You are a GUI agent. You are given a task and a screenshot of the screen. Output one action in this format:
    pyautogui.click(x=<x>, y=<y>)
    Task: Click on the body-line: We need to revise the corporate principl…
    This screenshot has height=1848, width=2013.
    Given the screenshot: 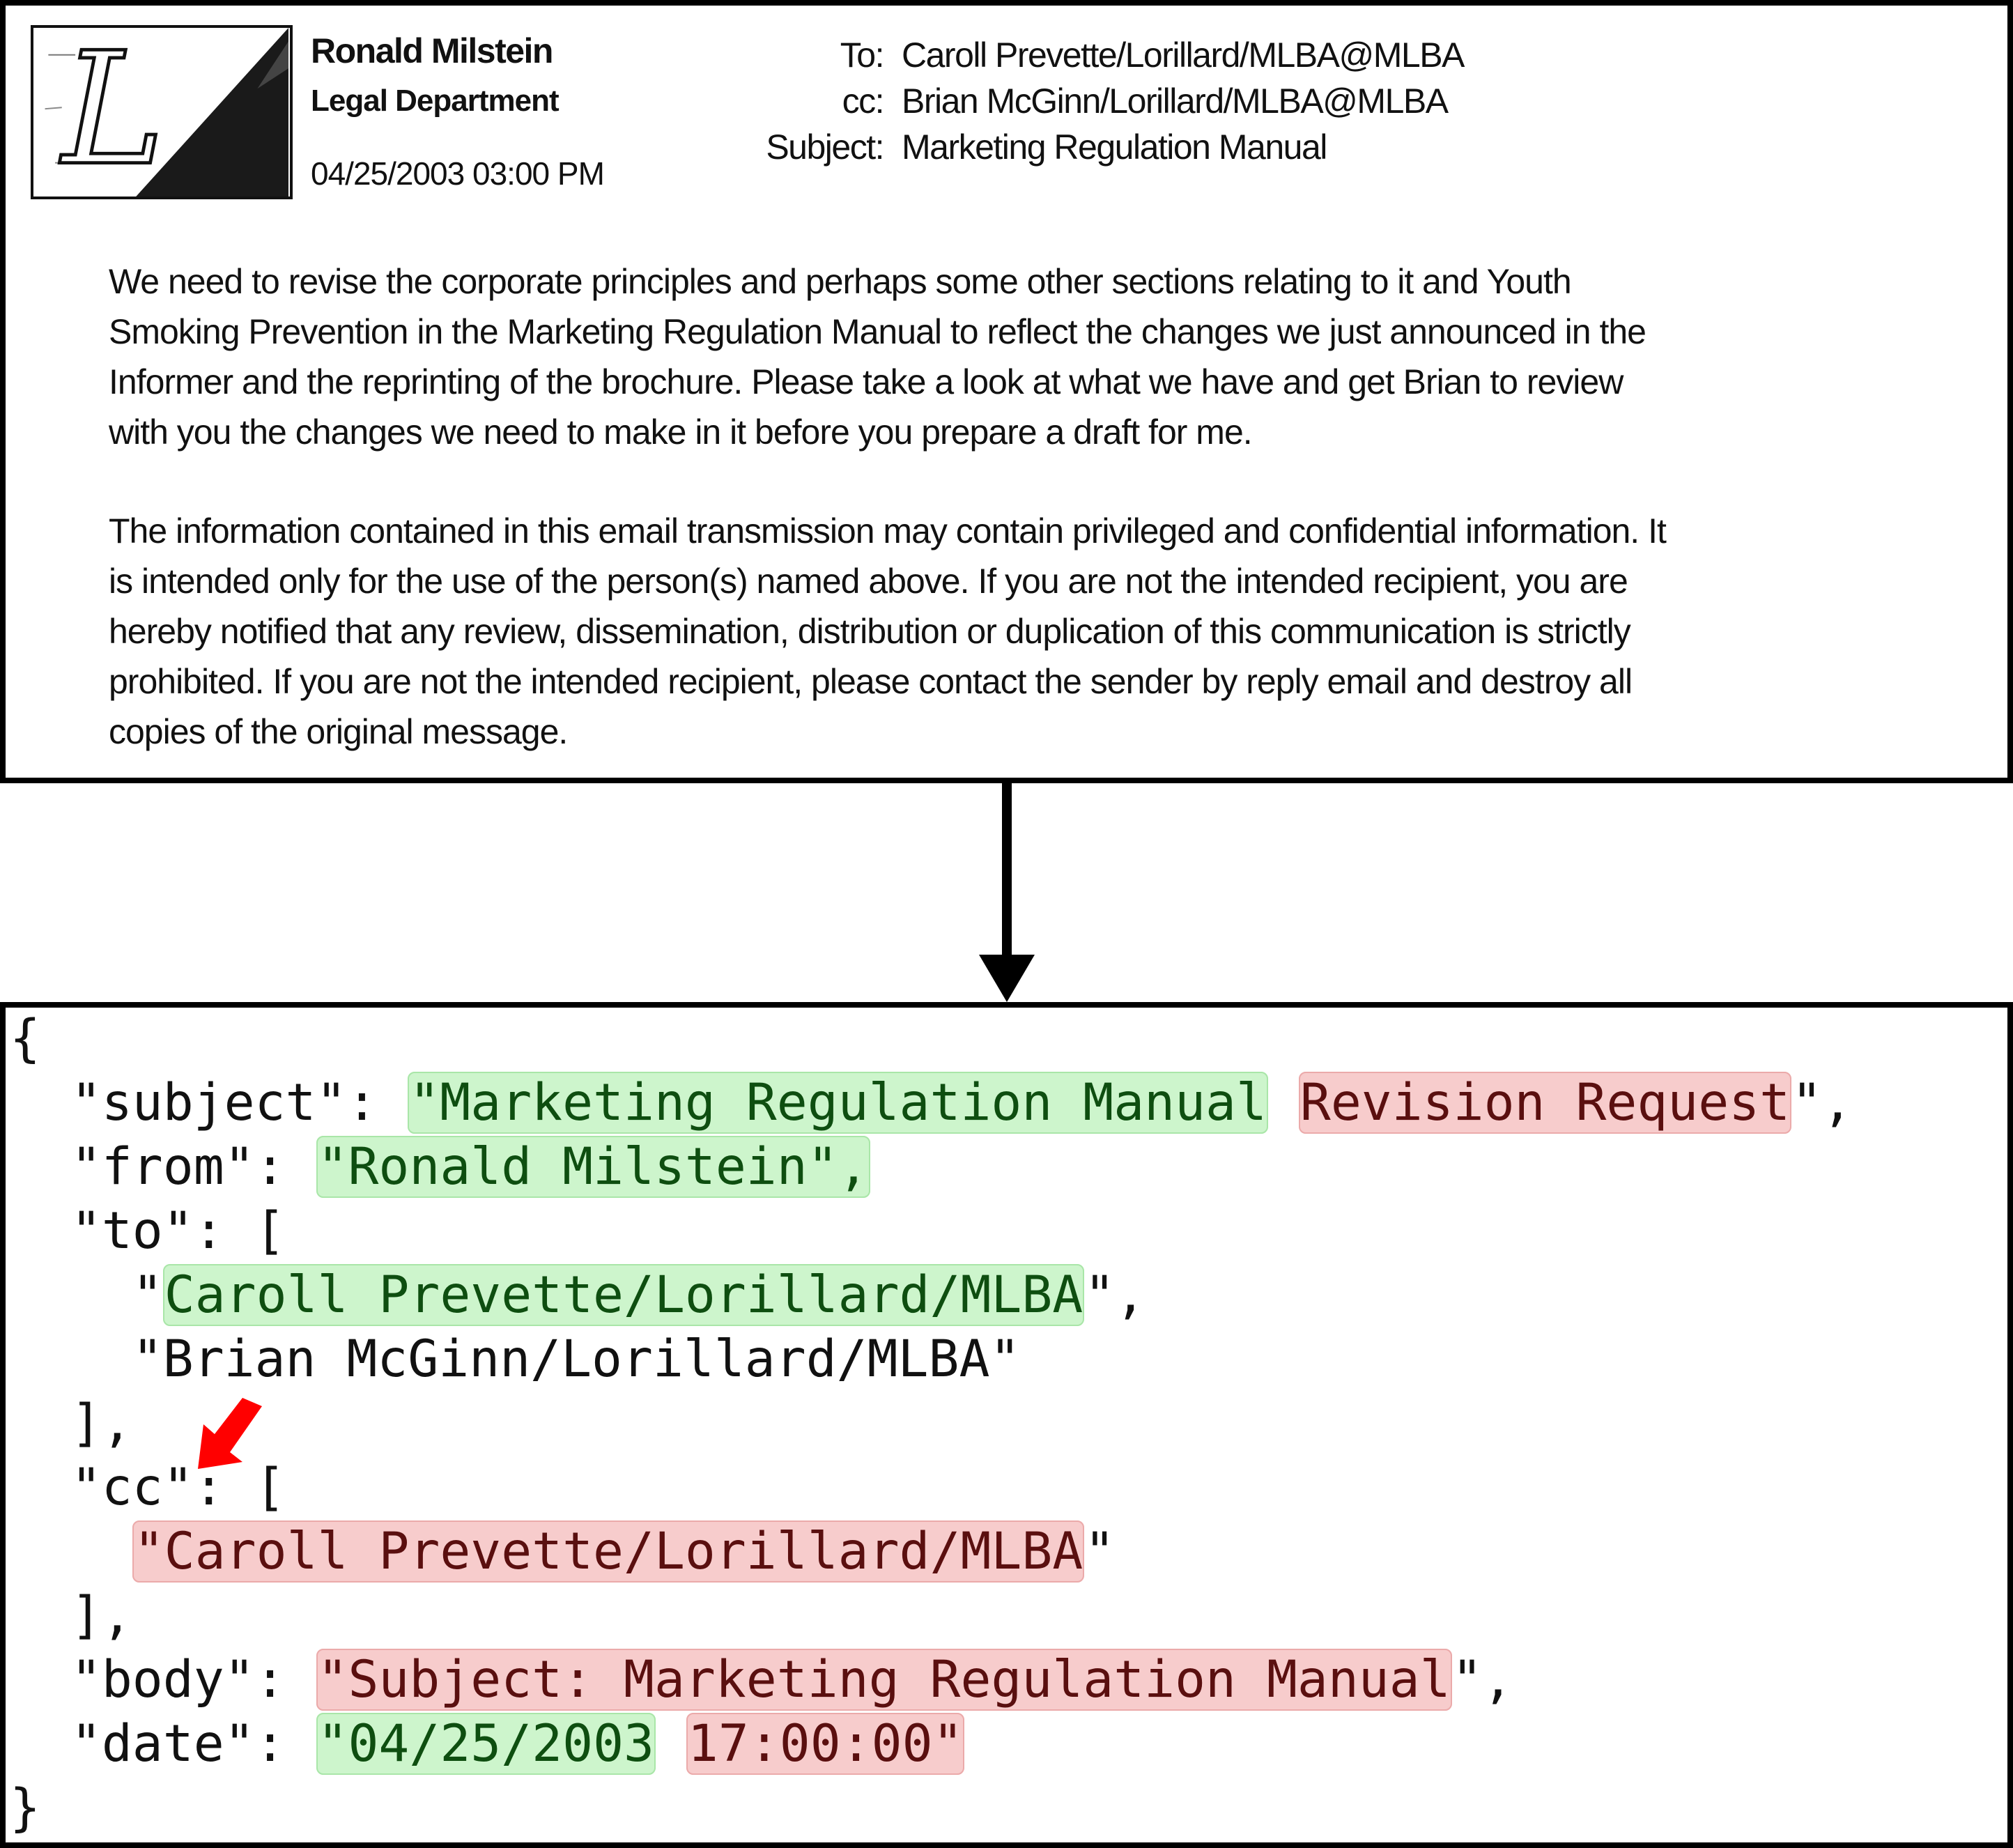 What is the action you would take?
    pyautogui.click(x=840, y=281)
    